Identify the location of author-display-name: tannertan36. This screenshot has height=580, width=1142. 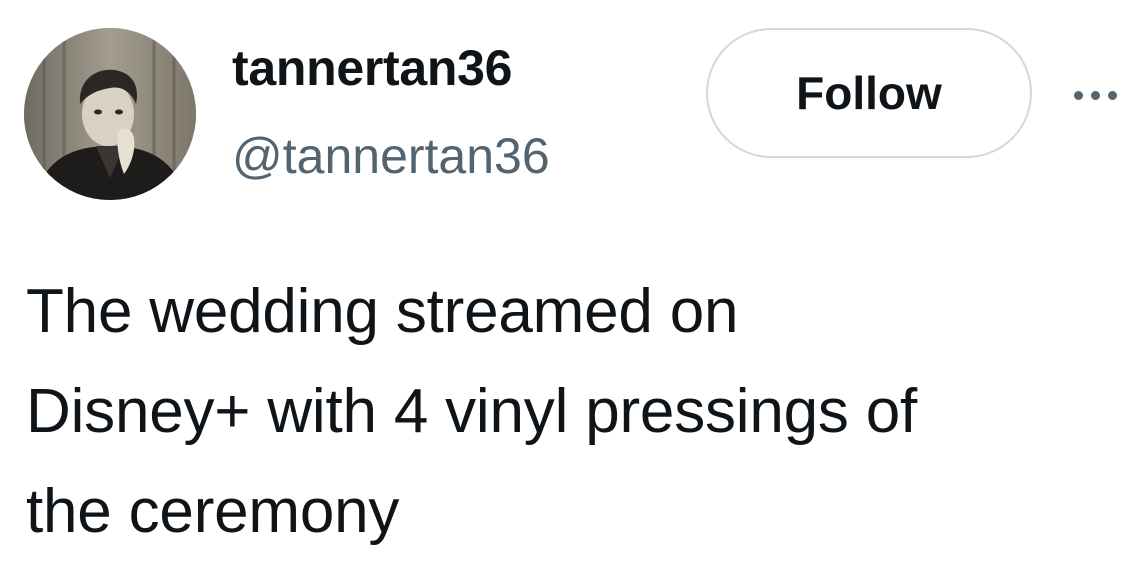
(372, 68).